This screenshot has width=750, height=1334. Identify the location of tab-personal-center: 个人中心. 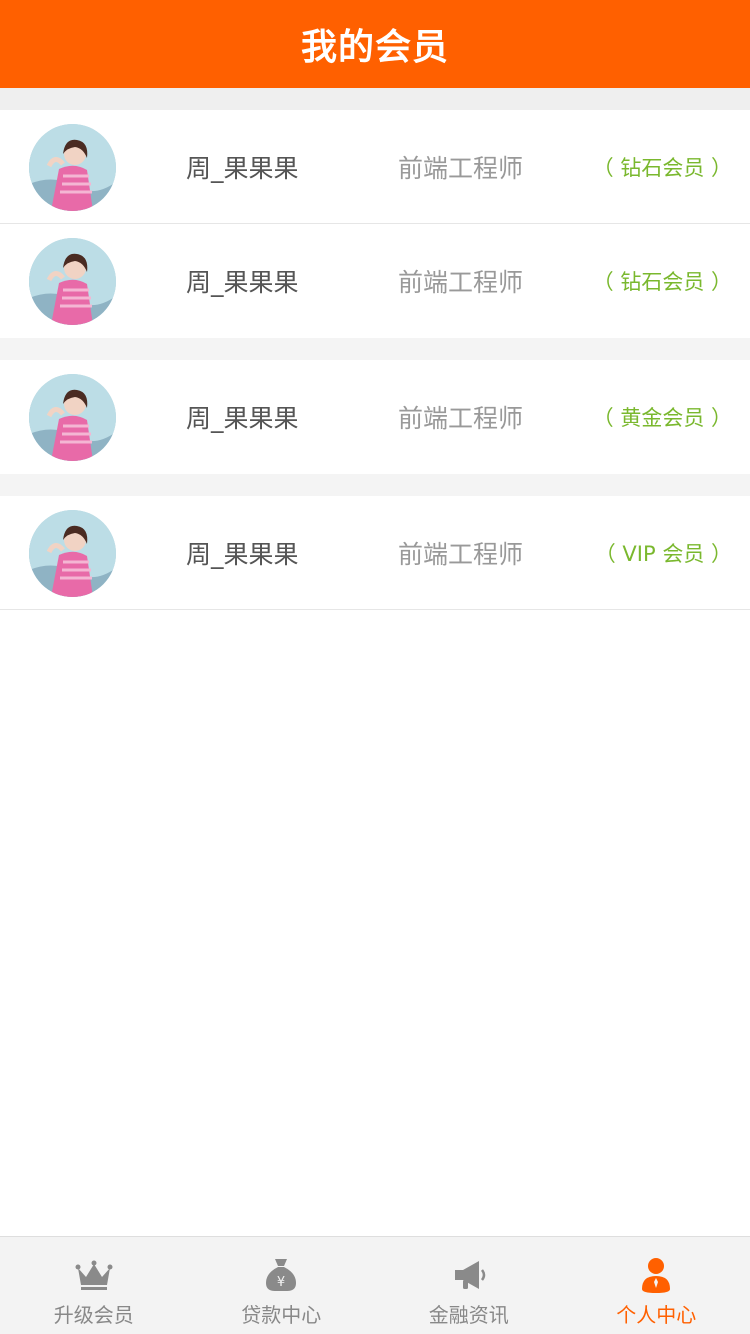
(656, 1285).